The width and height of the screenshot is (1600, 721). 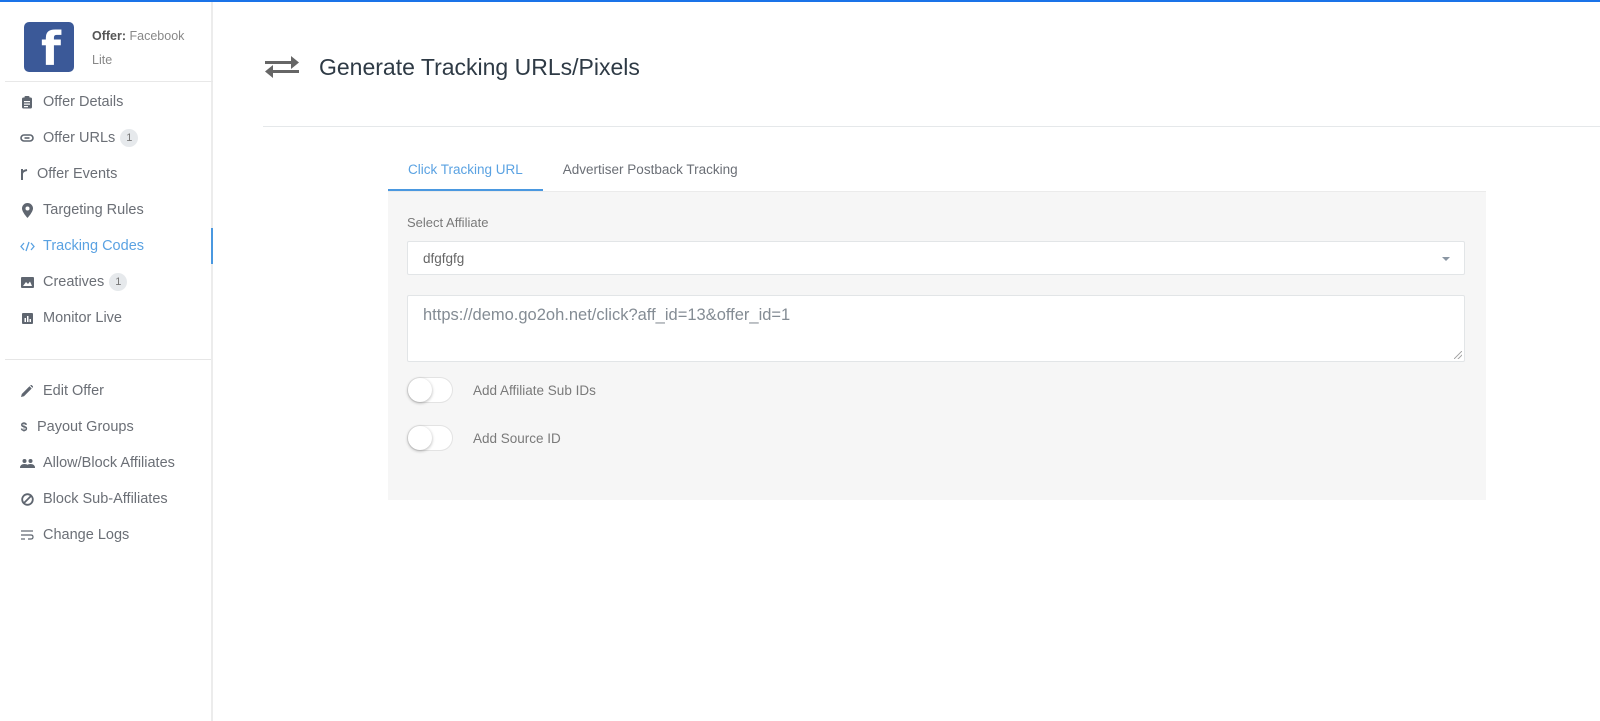 What do you see at coordinates (86, 535) in the screenshot?
I see `sidebar-item-label: Change Logs` at bounding box center [86, 535].